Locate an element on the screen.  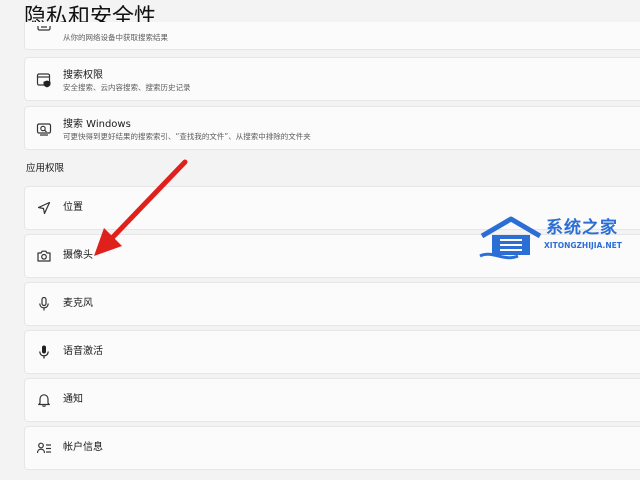
app-permissions-header: 应用权限 is located at coordinates (45, 168).